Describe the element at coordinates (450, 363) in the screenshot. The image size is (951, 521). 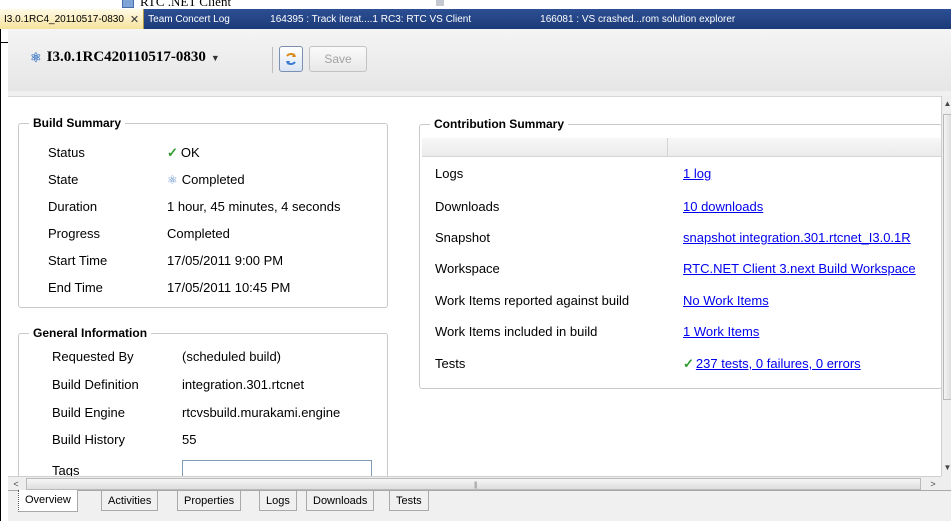
I see `tests-label: Tests` at that location.